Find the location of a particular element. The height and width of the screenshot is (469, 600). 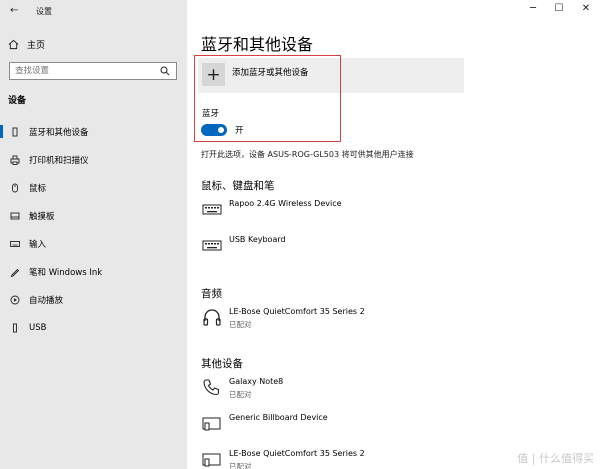

sidebar-item-pen: 笔和 Windows Ink is located at coordinates (93, 272).